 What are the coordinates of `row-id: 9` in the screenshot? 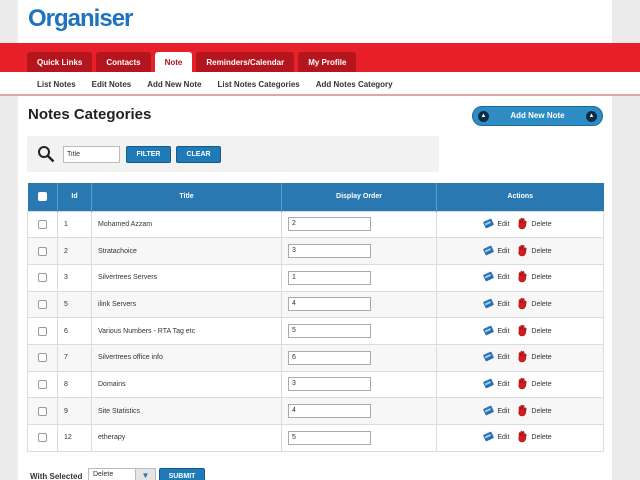 It's located at (74, 411).